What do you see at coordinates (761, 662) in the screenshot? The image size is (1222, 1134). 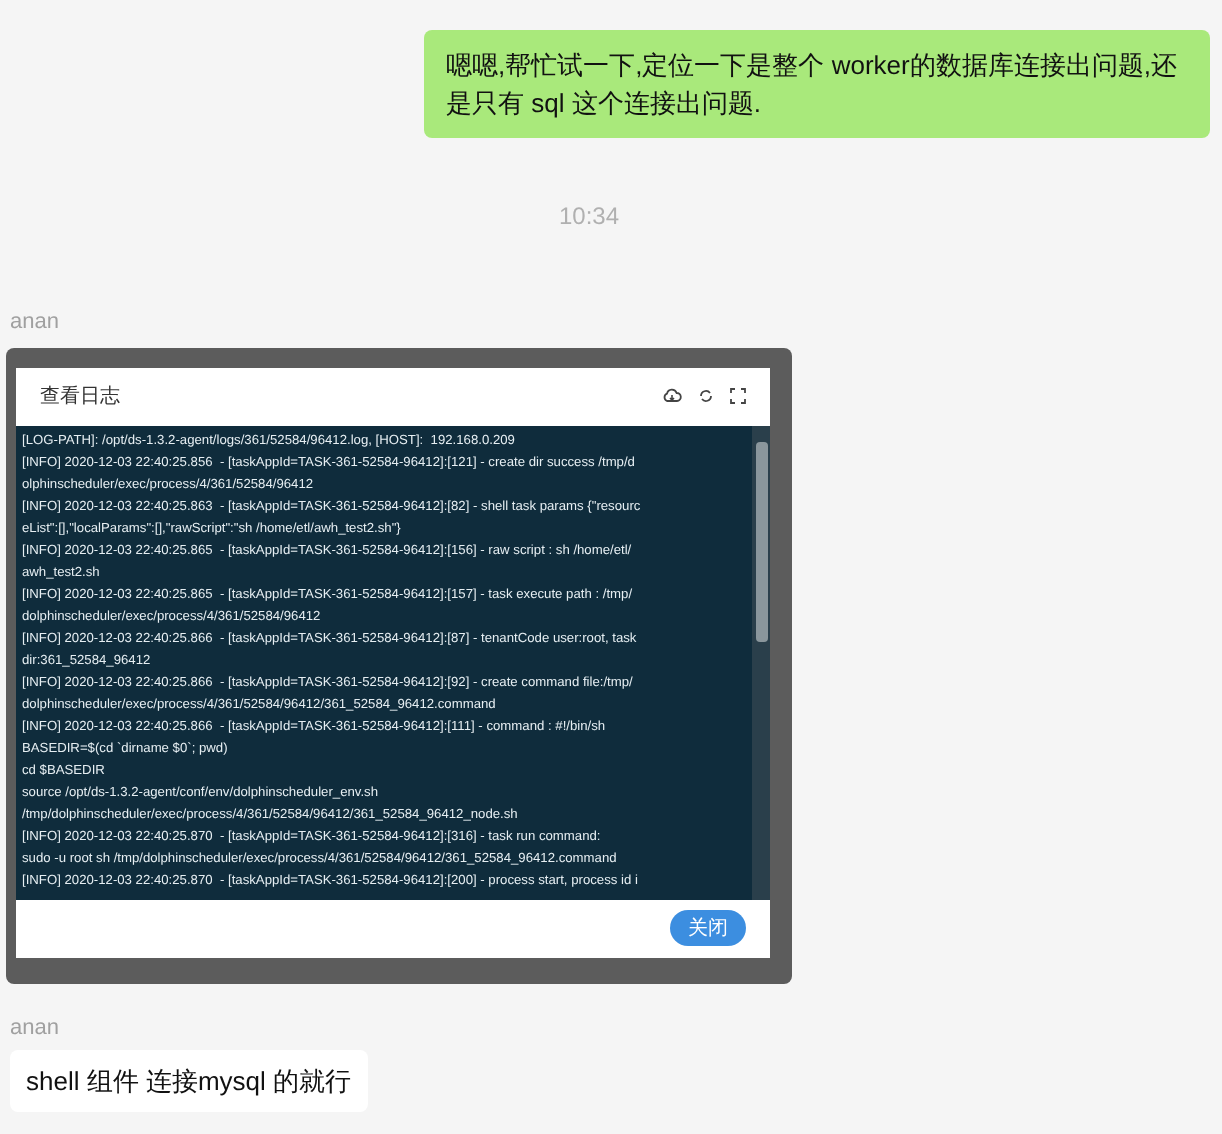 I see `scrollbar` at bounding box center [761, 662].